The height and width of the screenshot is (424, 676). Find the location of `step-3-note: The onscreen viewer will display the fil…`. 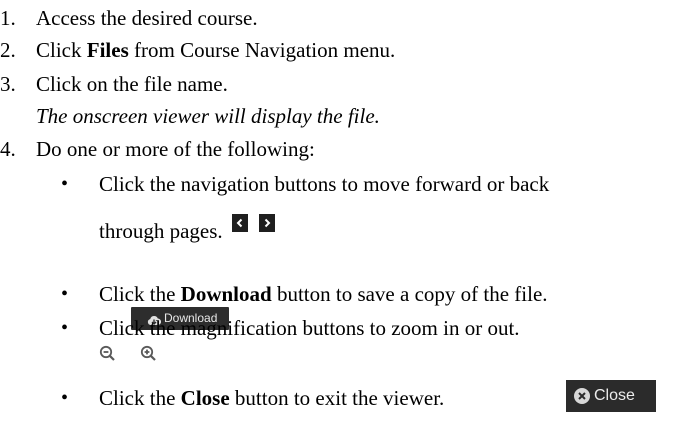

step-3-note: The onscreen viewer will display the fil… is located at coordinates (208, 116).